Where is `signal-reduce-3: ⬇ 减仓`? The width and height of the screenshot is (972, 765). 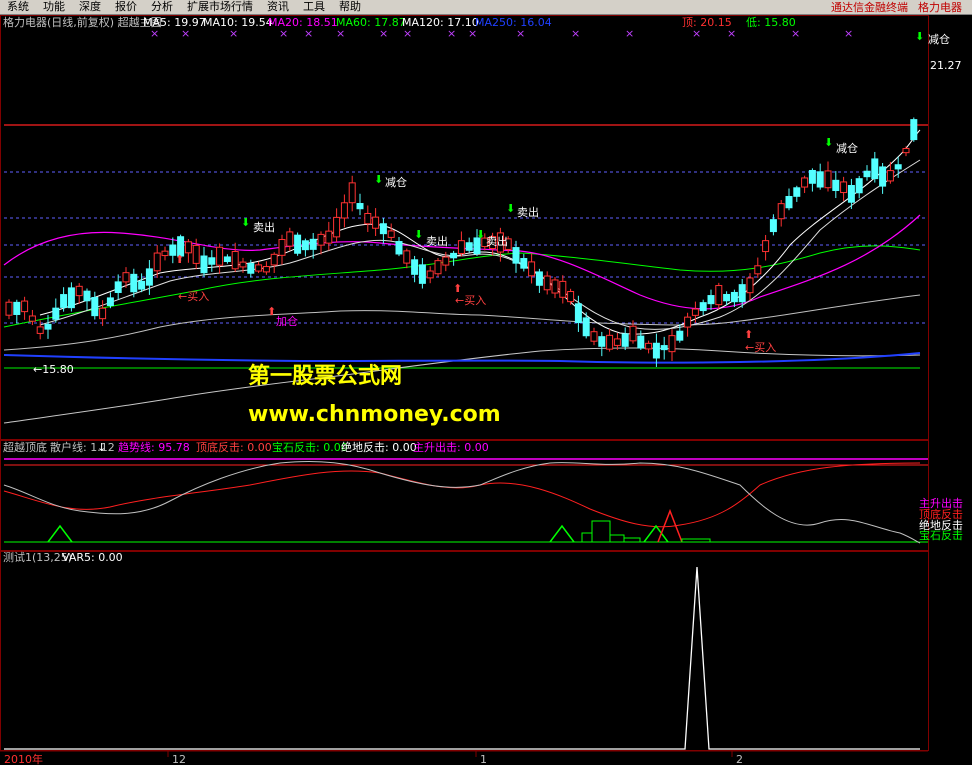
signal-reduce-3: ⬇ 减仓 is located at coordinates (390, 181).